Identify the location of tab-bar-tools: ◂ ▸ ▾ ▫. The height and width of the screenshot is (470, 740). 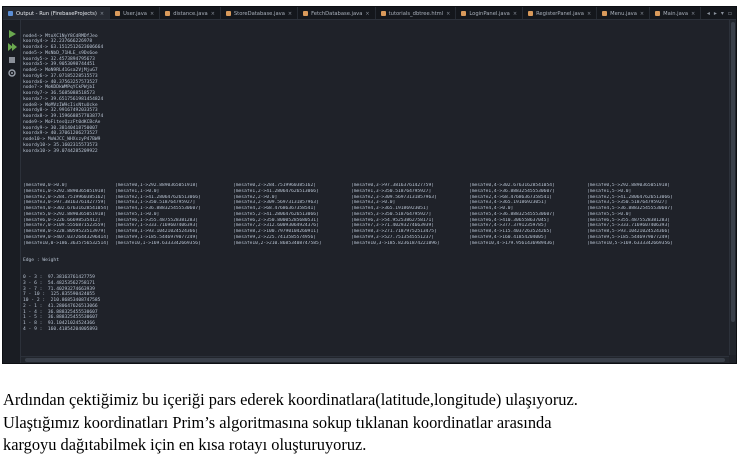
(719, 13).